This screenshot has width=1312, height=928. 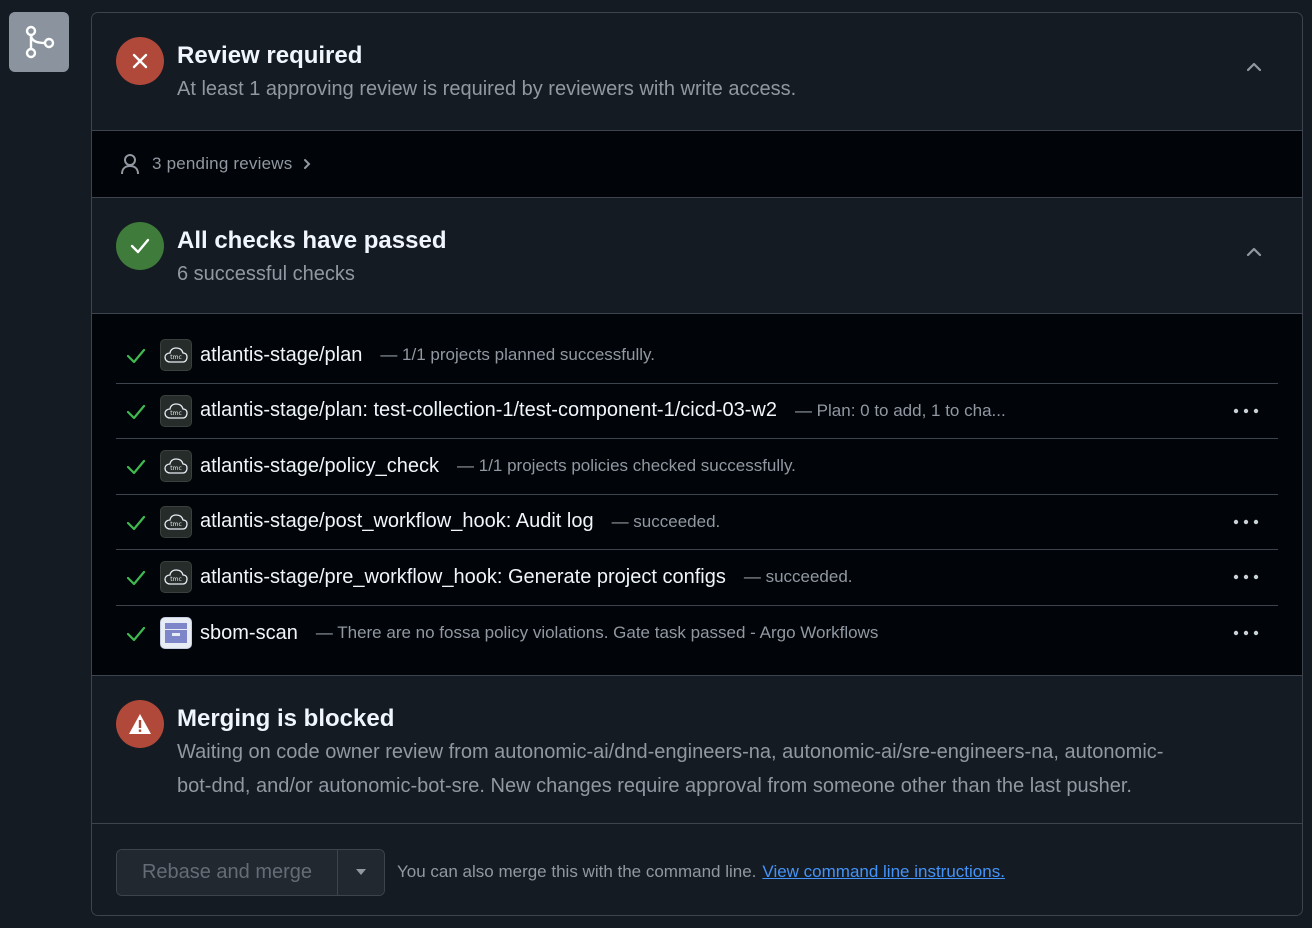 What do you see at coordinates (140, 61) in the screenshot?
I see `x-icon` at bounding box center [140, 61].